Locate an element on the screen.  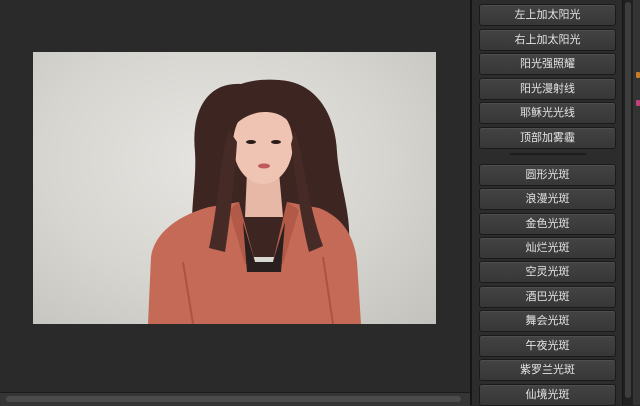
button-round-bokeh: 圆形光斑 is located at coordinates (547, 175).